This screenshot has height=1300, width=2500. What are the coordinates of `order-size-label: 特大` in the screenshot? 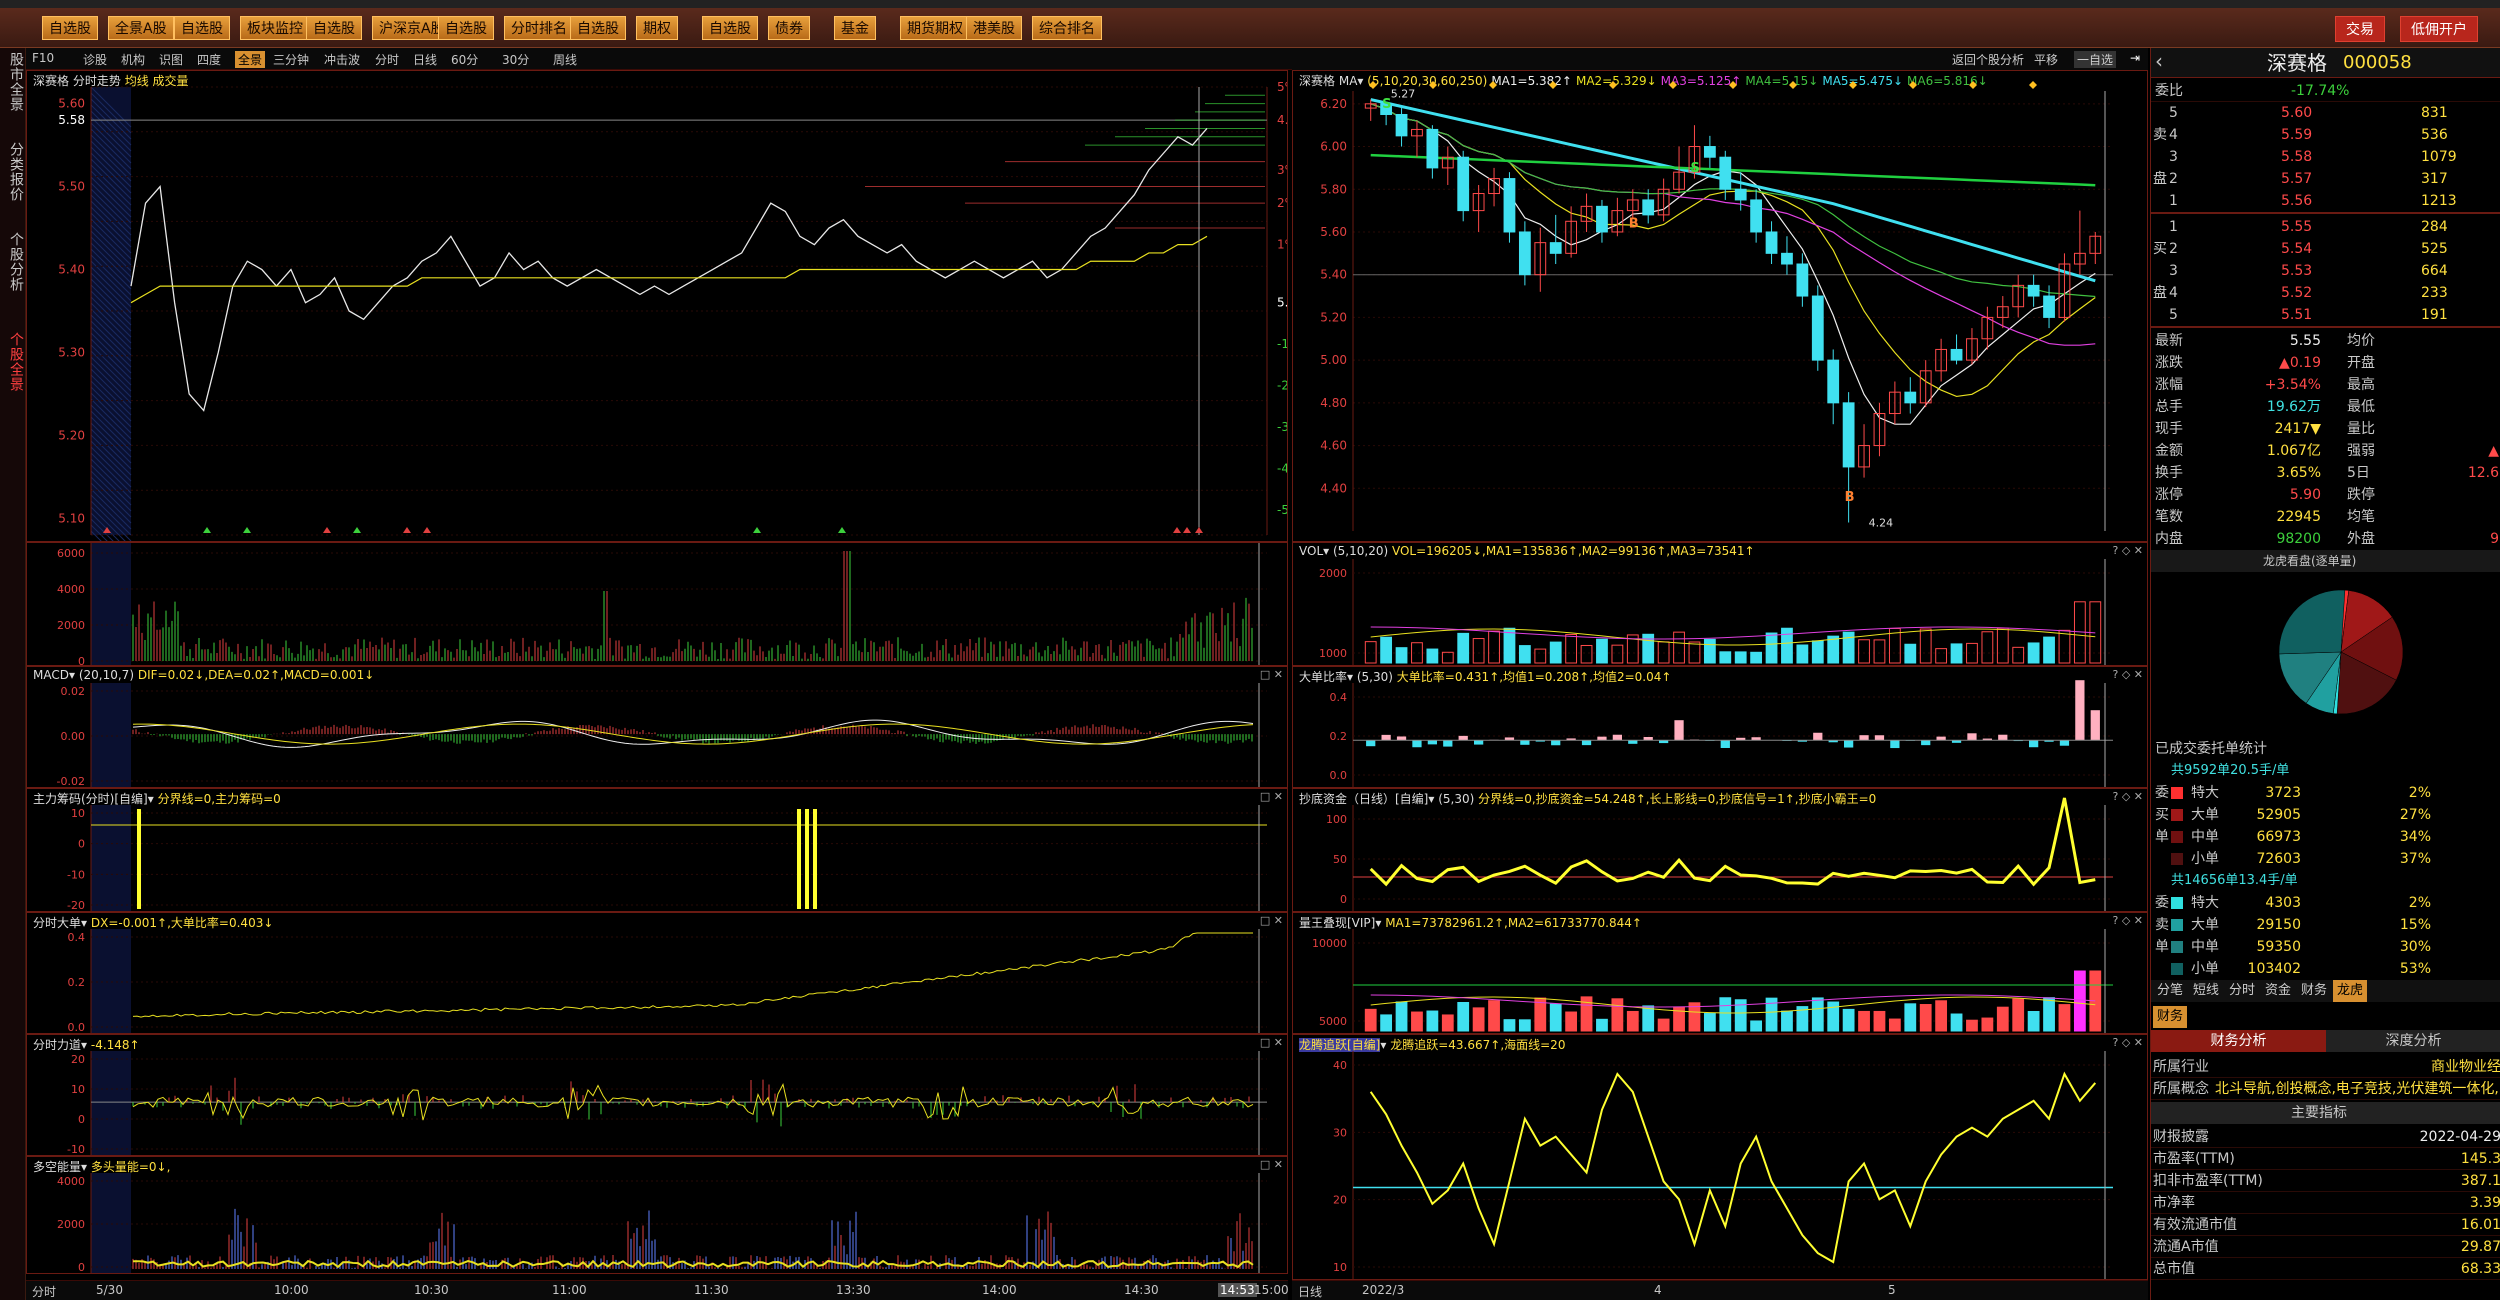 It's located at (2205, 903).